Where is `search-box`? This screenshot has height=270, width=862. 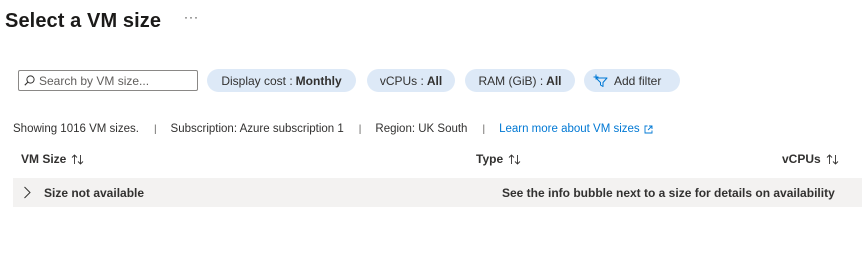 search-box is located at coordinates (108, 80).